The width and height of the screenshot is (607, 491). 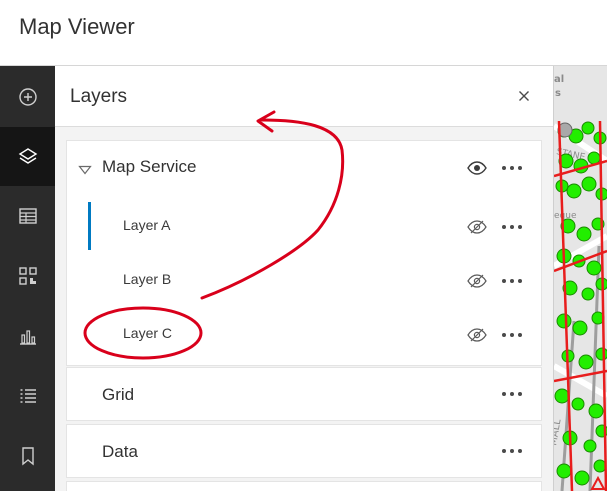 I want to click on table-icon, so click(x=27, y=215).